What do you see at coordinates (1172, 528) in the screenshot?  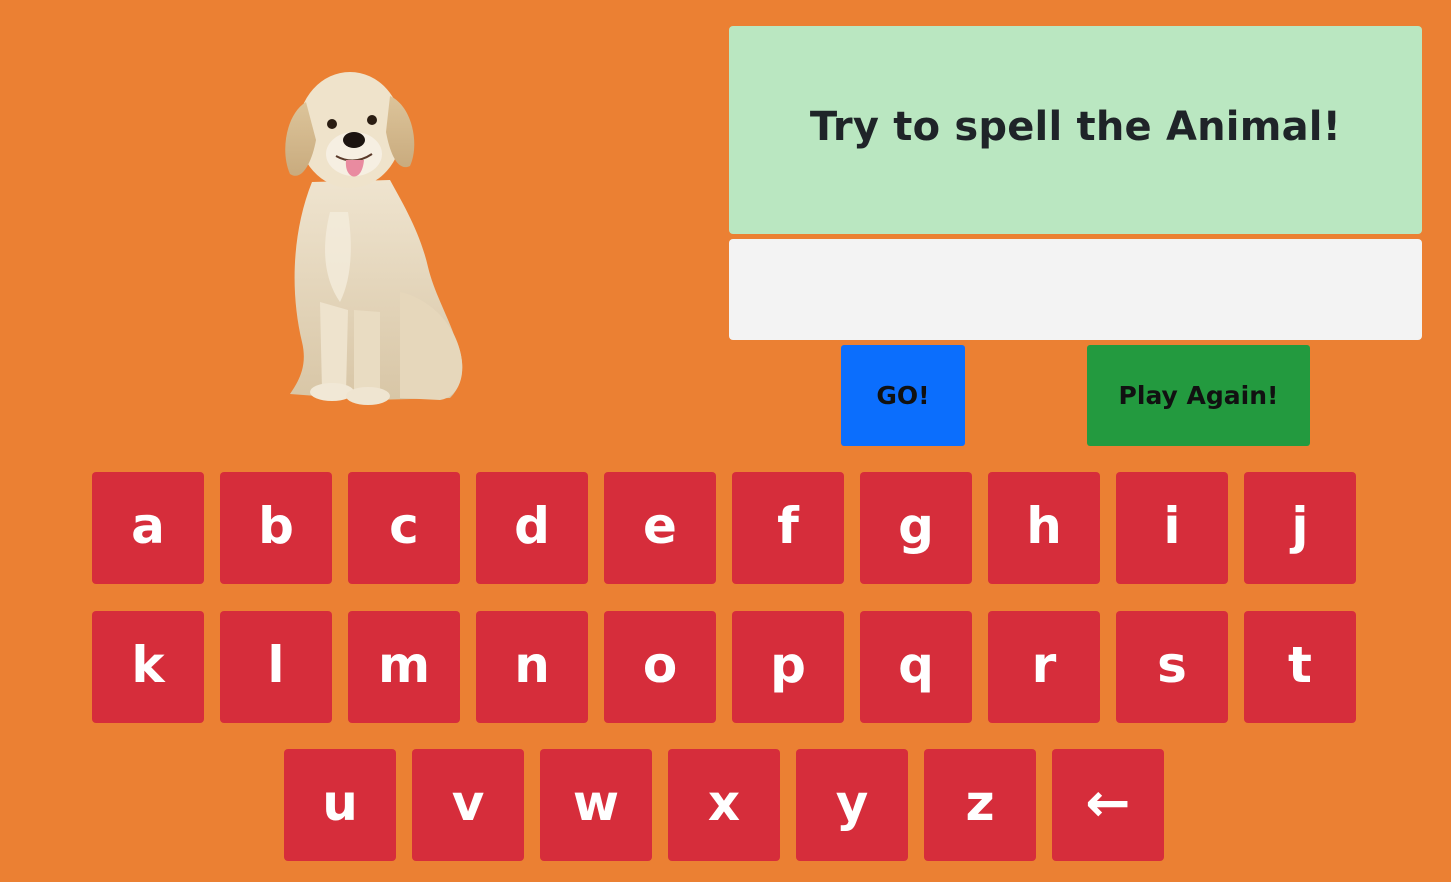 I see `key-i: i` at bounding box center [1172, 528].